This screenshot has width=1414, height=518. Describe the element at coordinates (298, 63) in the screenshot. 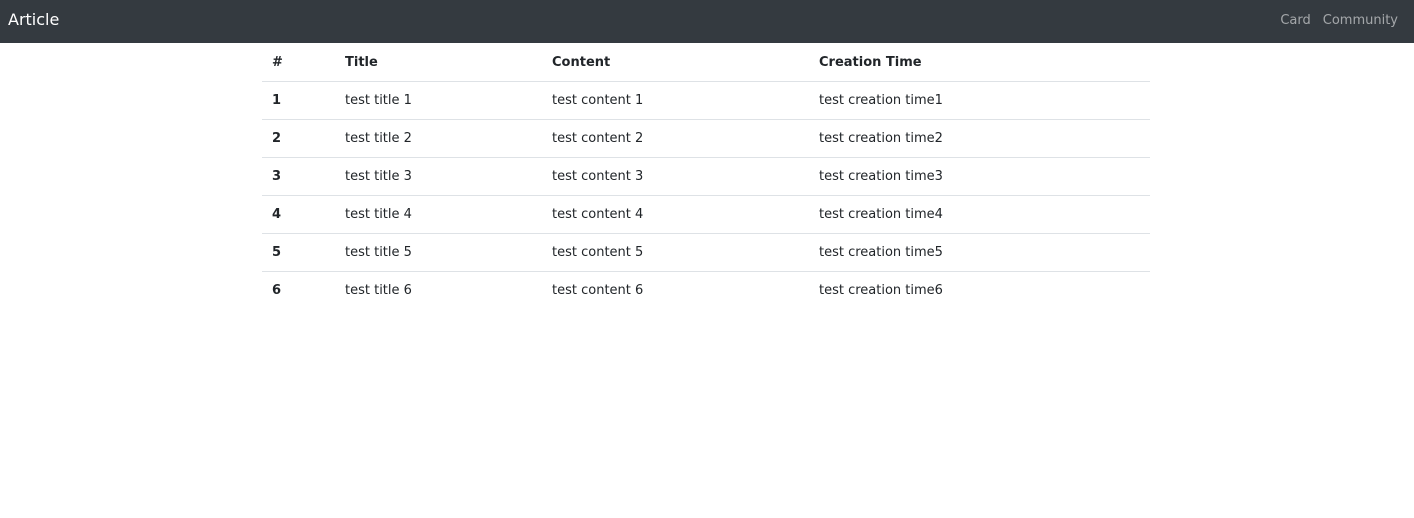

I see `column-header-number: #` at that location.